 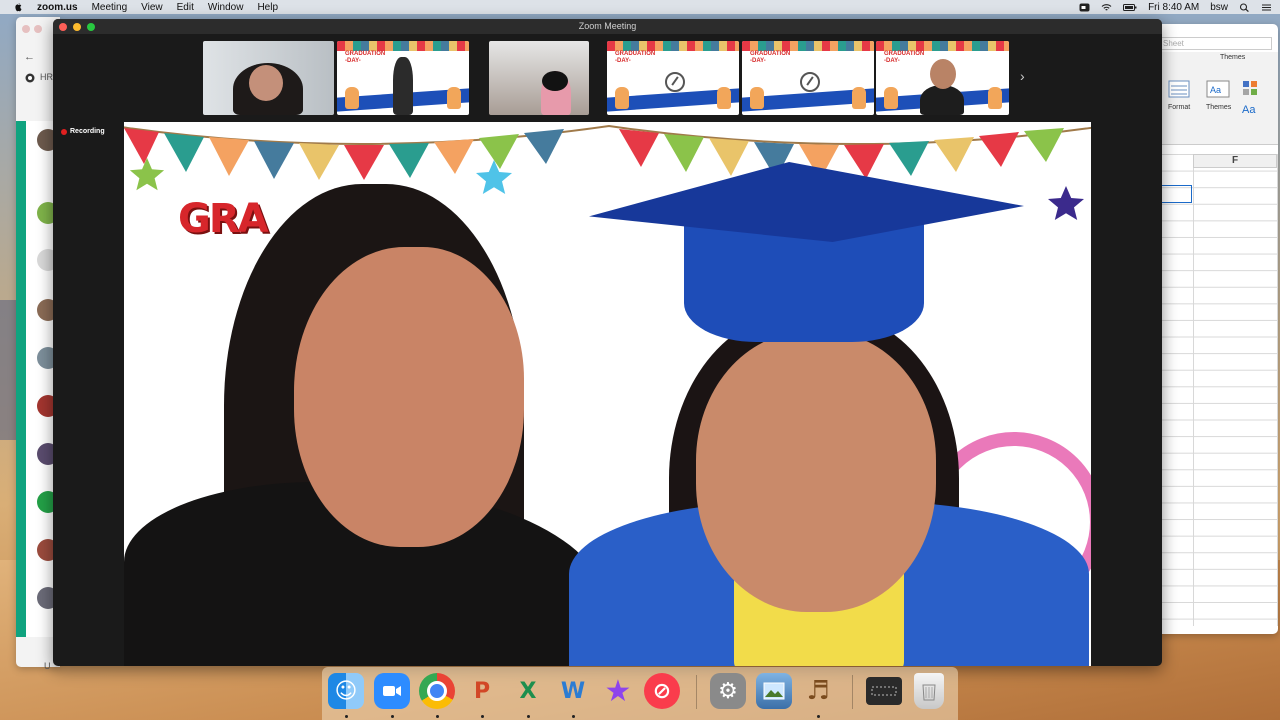 I want to click on recording-indicator: Recording, so click(x=83, y=131).